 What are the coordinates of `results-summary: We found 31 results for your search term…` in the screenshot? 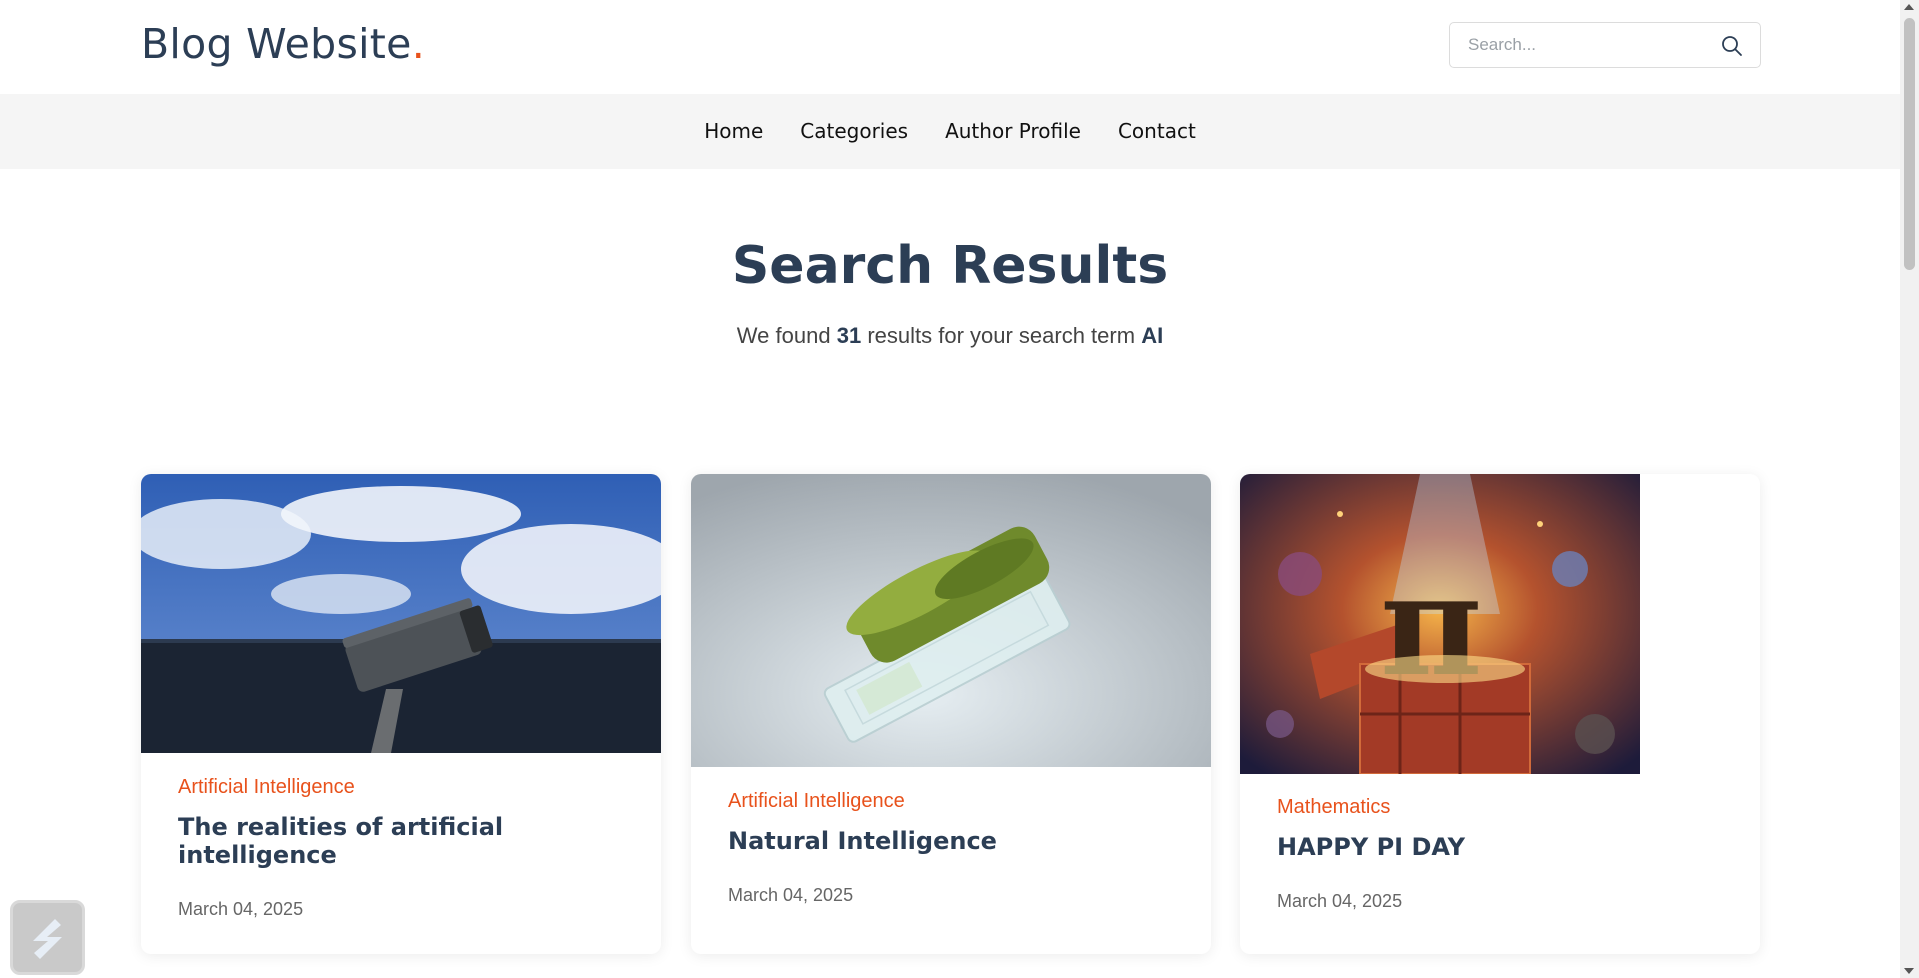 It's located at (950, 336).